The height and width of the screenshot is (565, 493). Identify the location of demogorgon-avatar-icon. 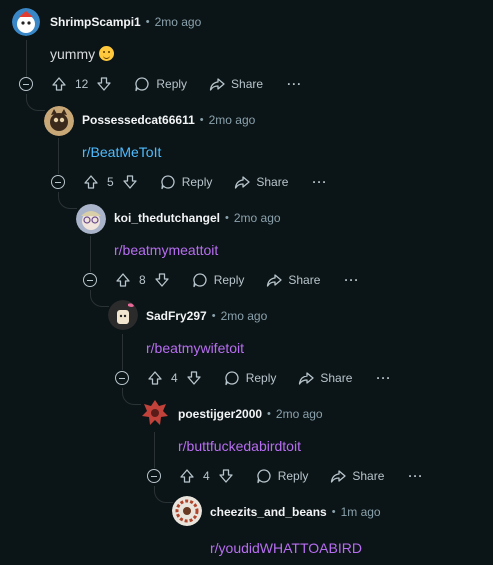
(155, 412).